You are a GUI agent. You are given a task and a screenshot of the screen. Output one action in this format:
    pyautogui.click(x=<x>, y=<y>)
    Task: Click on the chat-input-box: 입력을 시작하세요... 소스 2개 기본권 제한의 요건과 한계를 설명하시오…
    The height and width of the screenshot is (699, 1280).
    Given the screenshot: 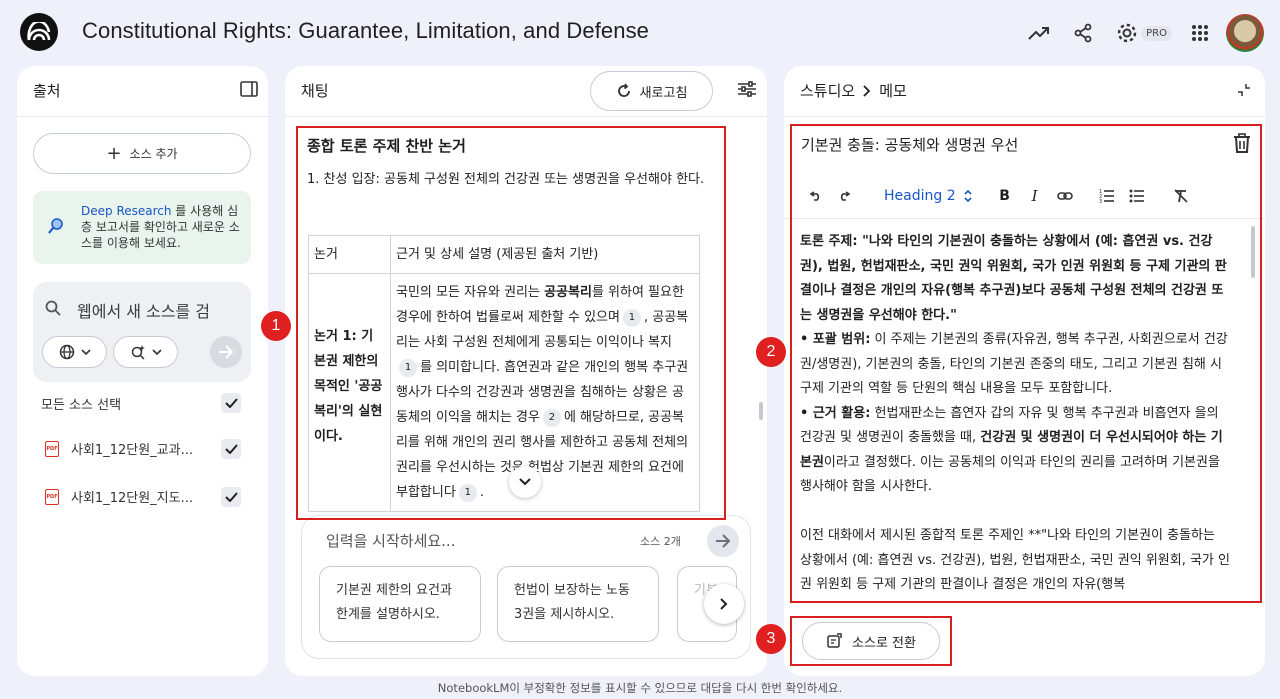 What is the action you would take?
    pyautogui.click(x=526, y=587)
    